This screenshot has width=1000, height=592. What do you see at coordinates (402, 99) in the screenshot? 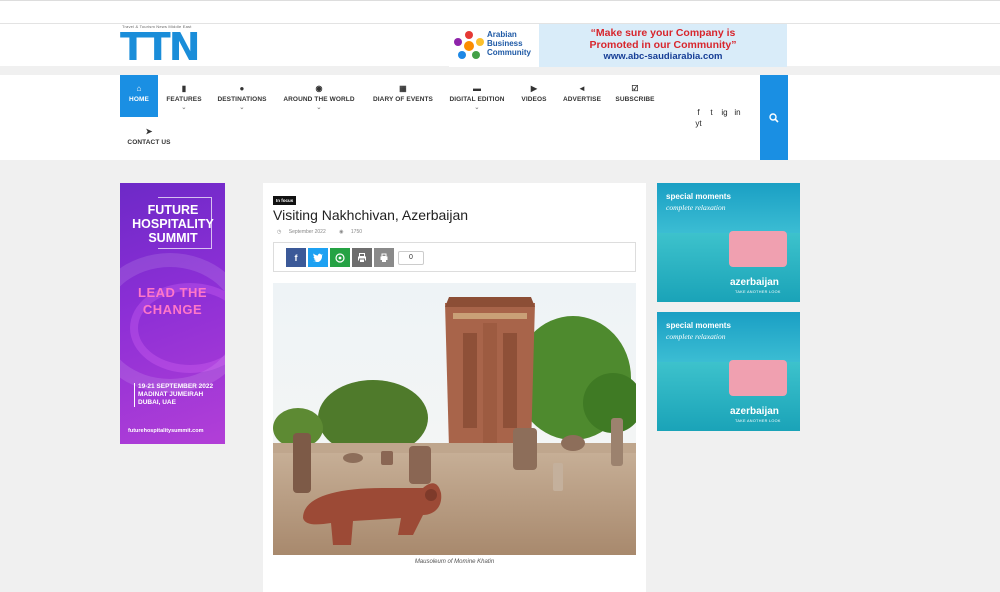
I see `nav-label: DIARY OF EVENTS` at bounding box center [402, 99].